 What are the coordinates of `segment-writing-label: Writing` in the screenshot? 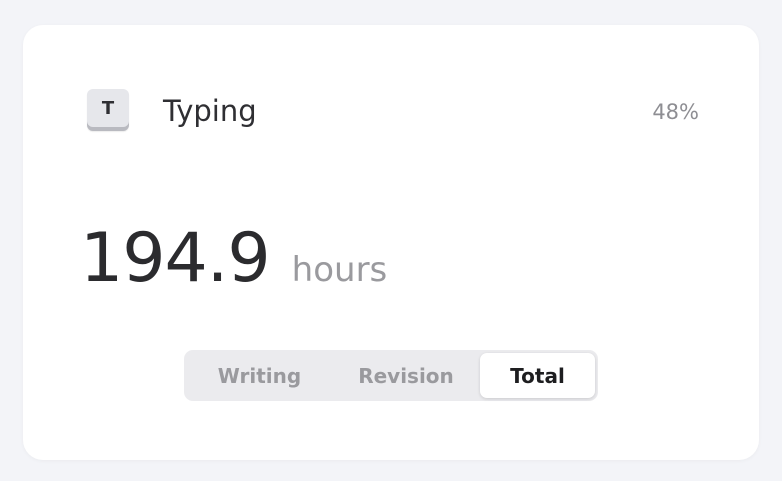 It's located at (259, 375).